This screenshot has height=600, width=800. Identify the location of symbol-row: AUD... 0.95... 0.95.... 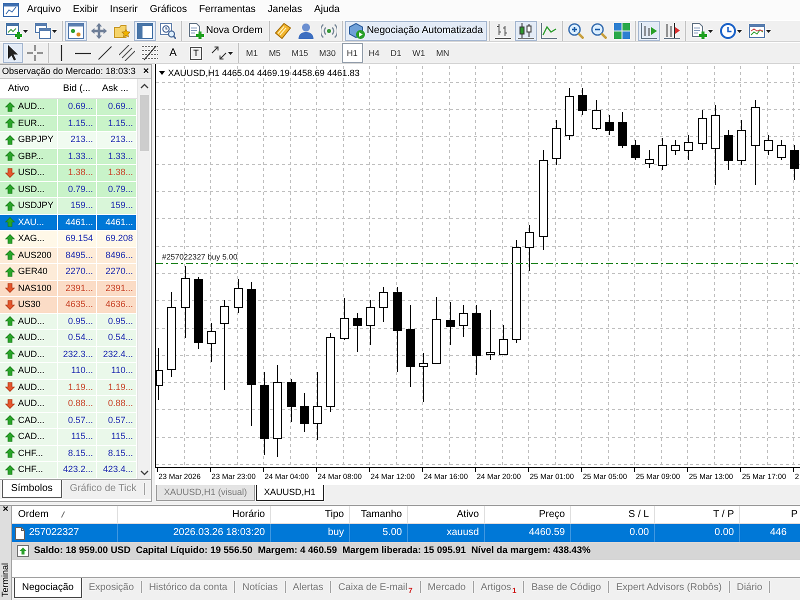
(68, 322).